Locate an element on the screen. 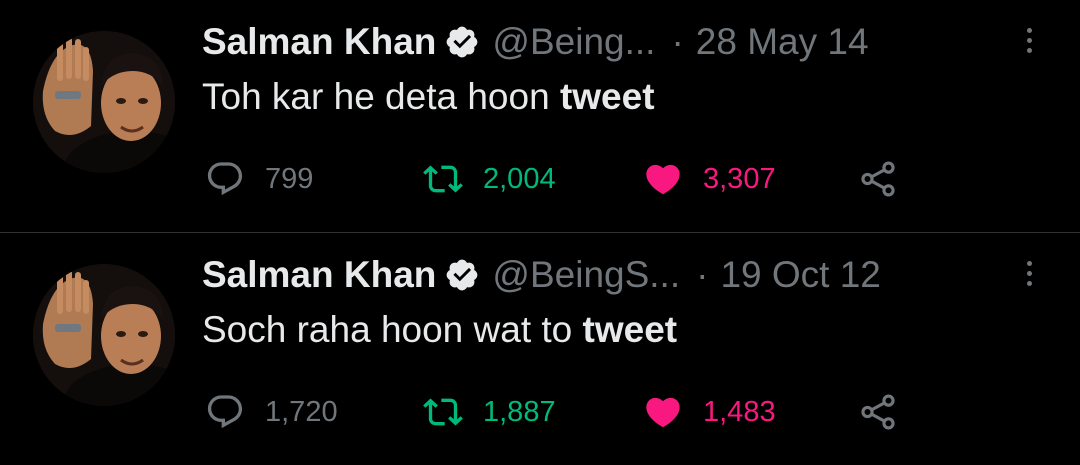 The width and height of the screenshot is (1080, 465). like-button: 3,307 is located at coordinates (709, 179).